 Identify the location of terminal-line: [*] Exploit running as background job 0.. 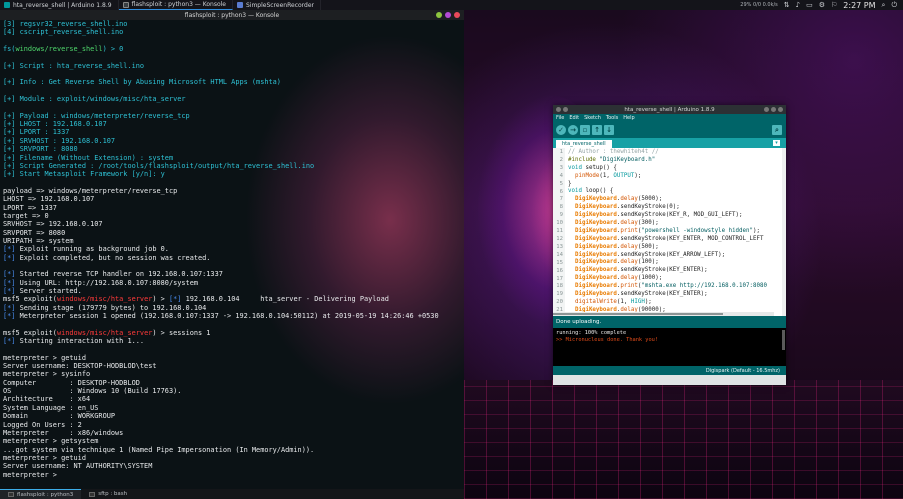
(232, 249).